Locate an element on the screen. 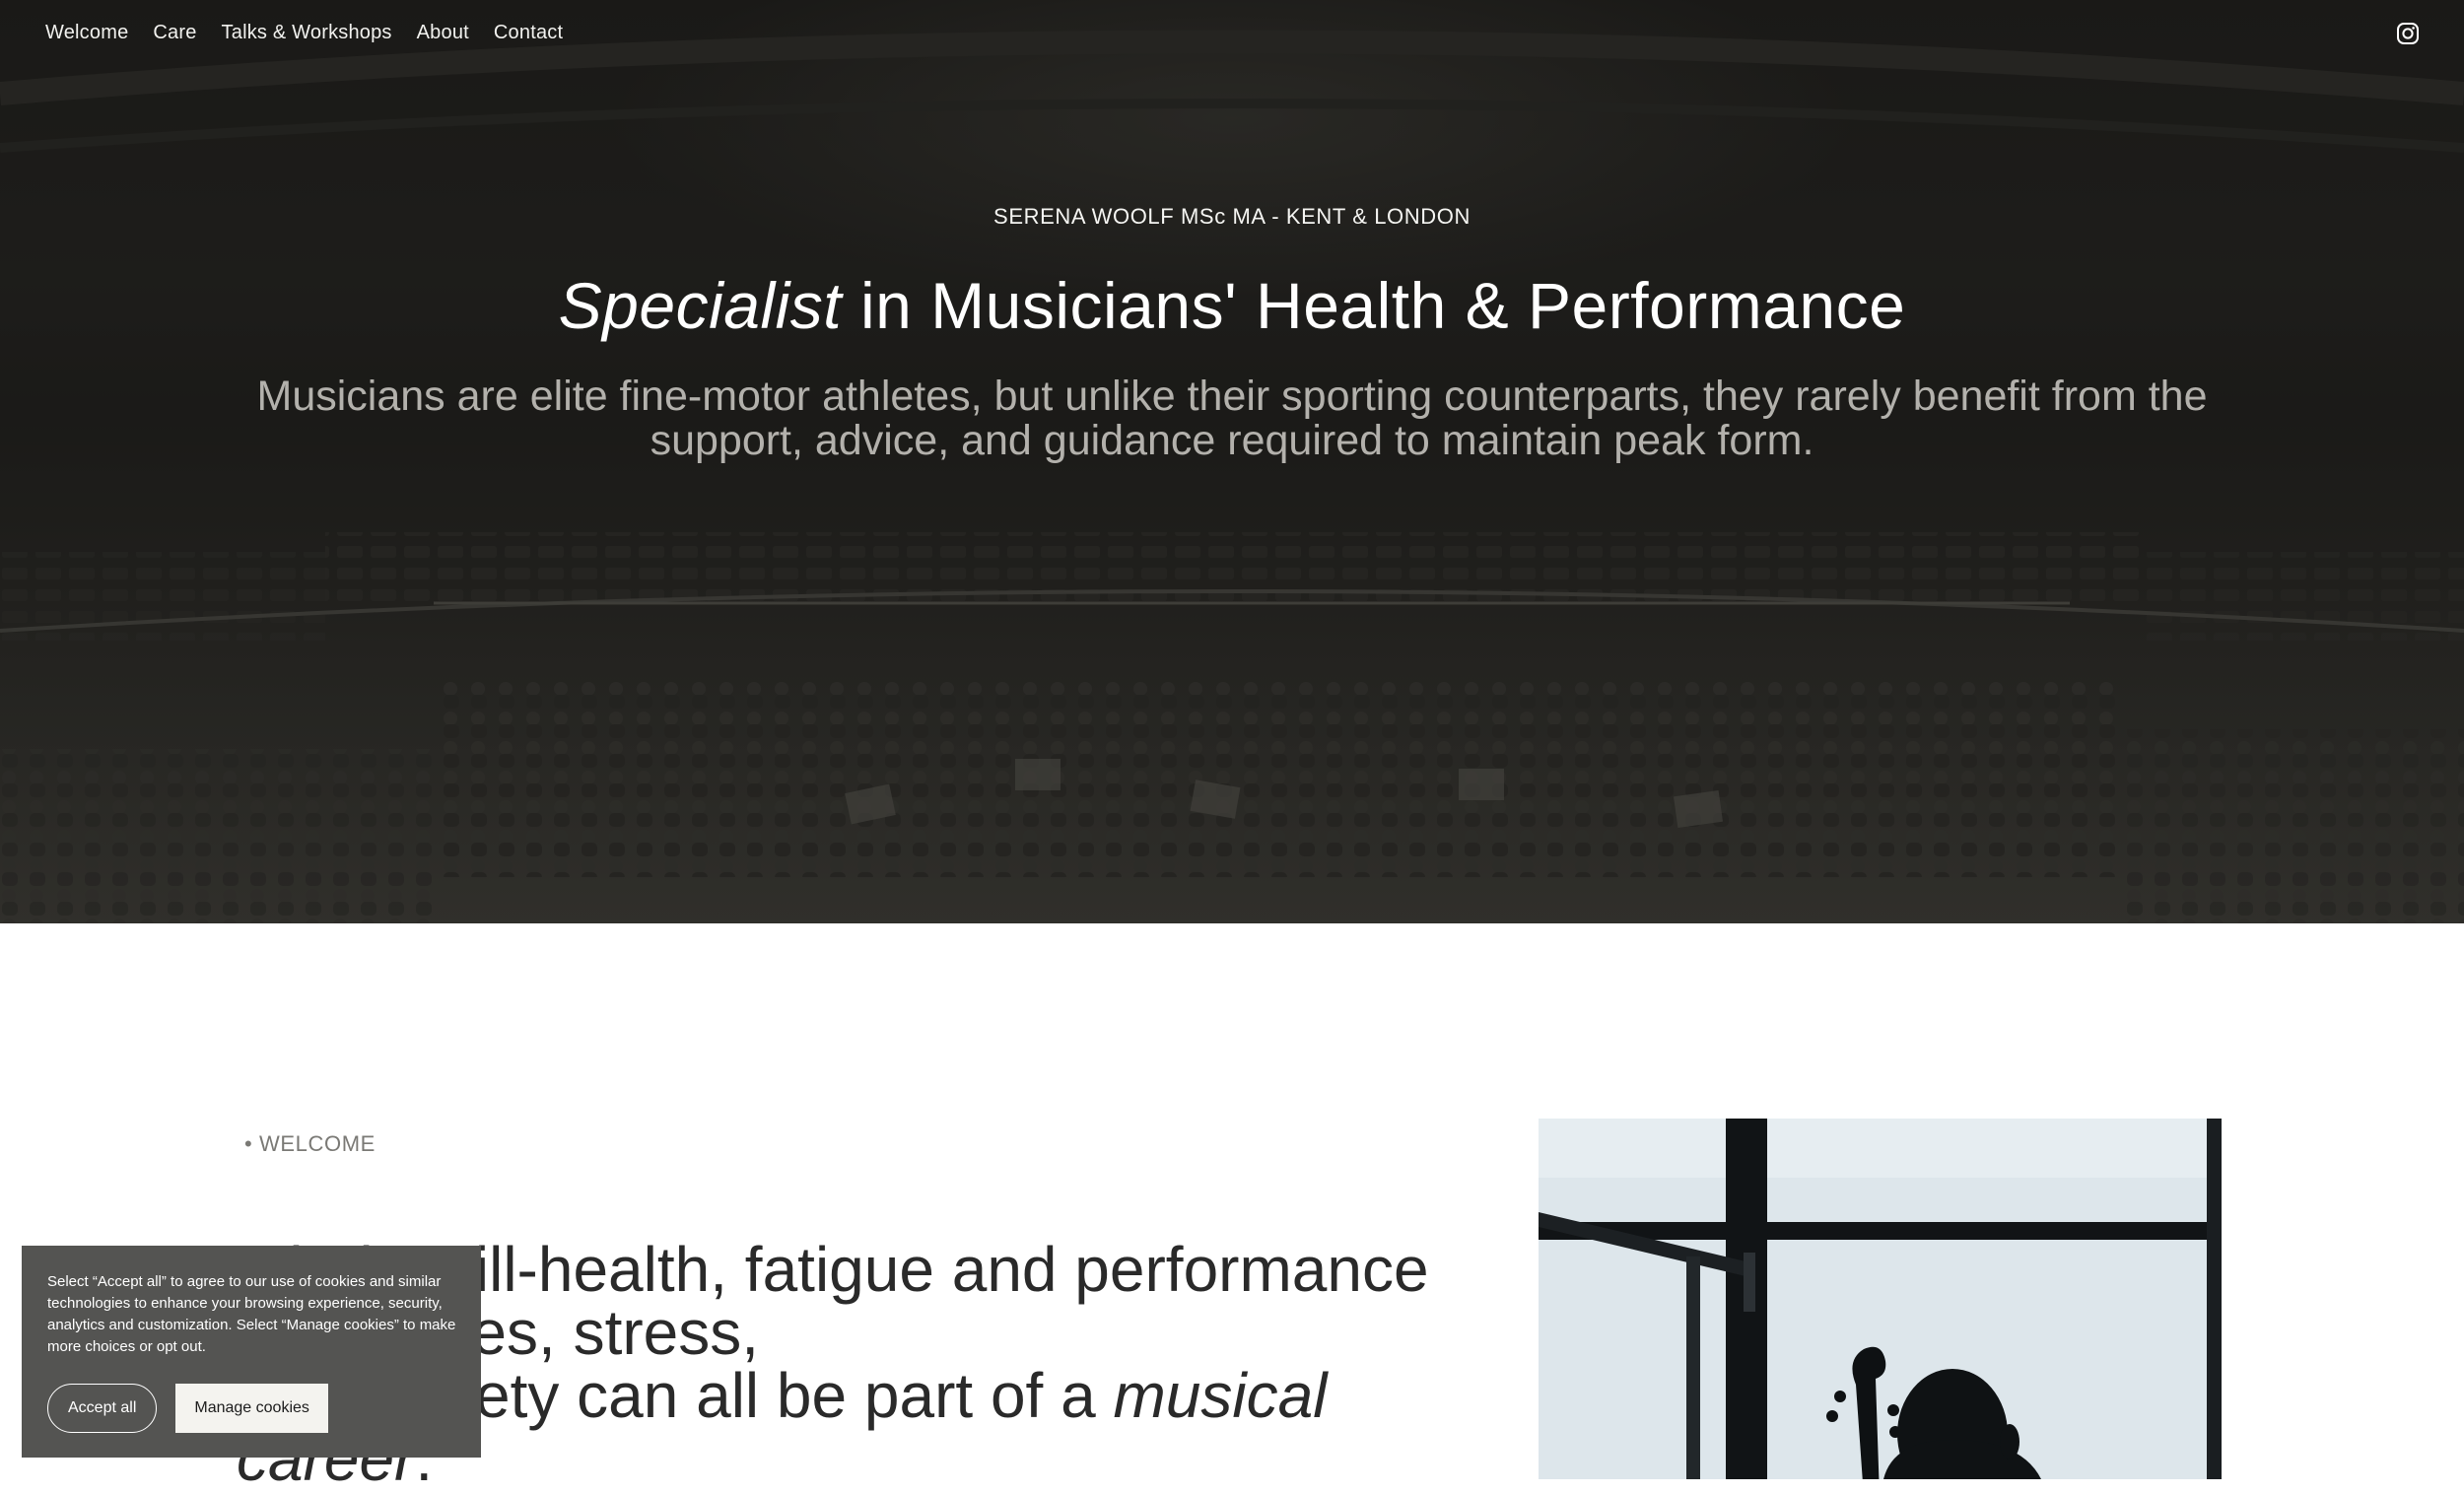 The image size is (2464, 1494). accept-all-button: Accept all is located at coordinates (102, 1408).